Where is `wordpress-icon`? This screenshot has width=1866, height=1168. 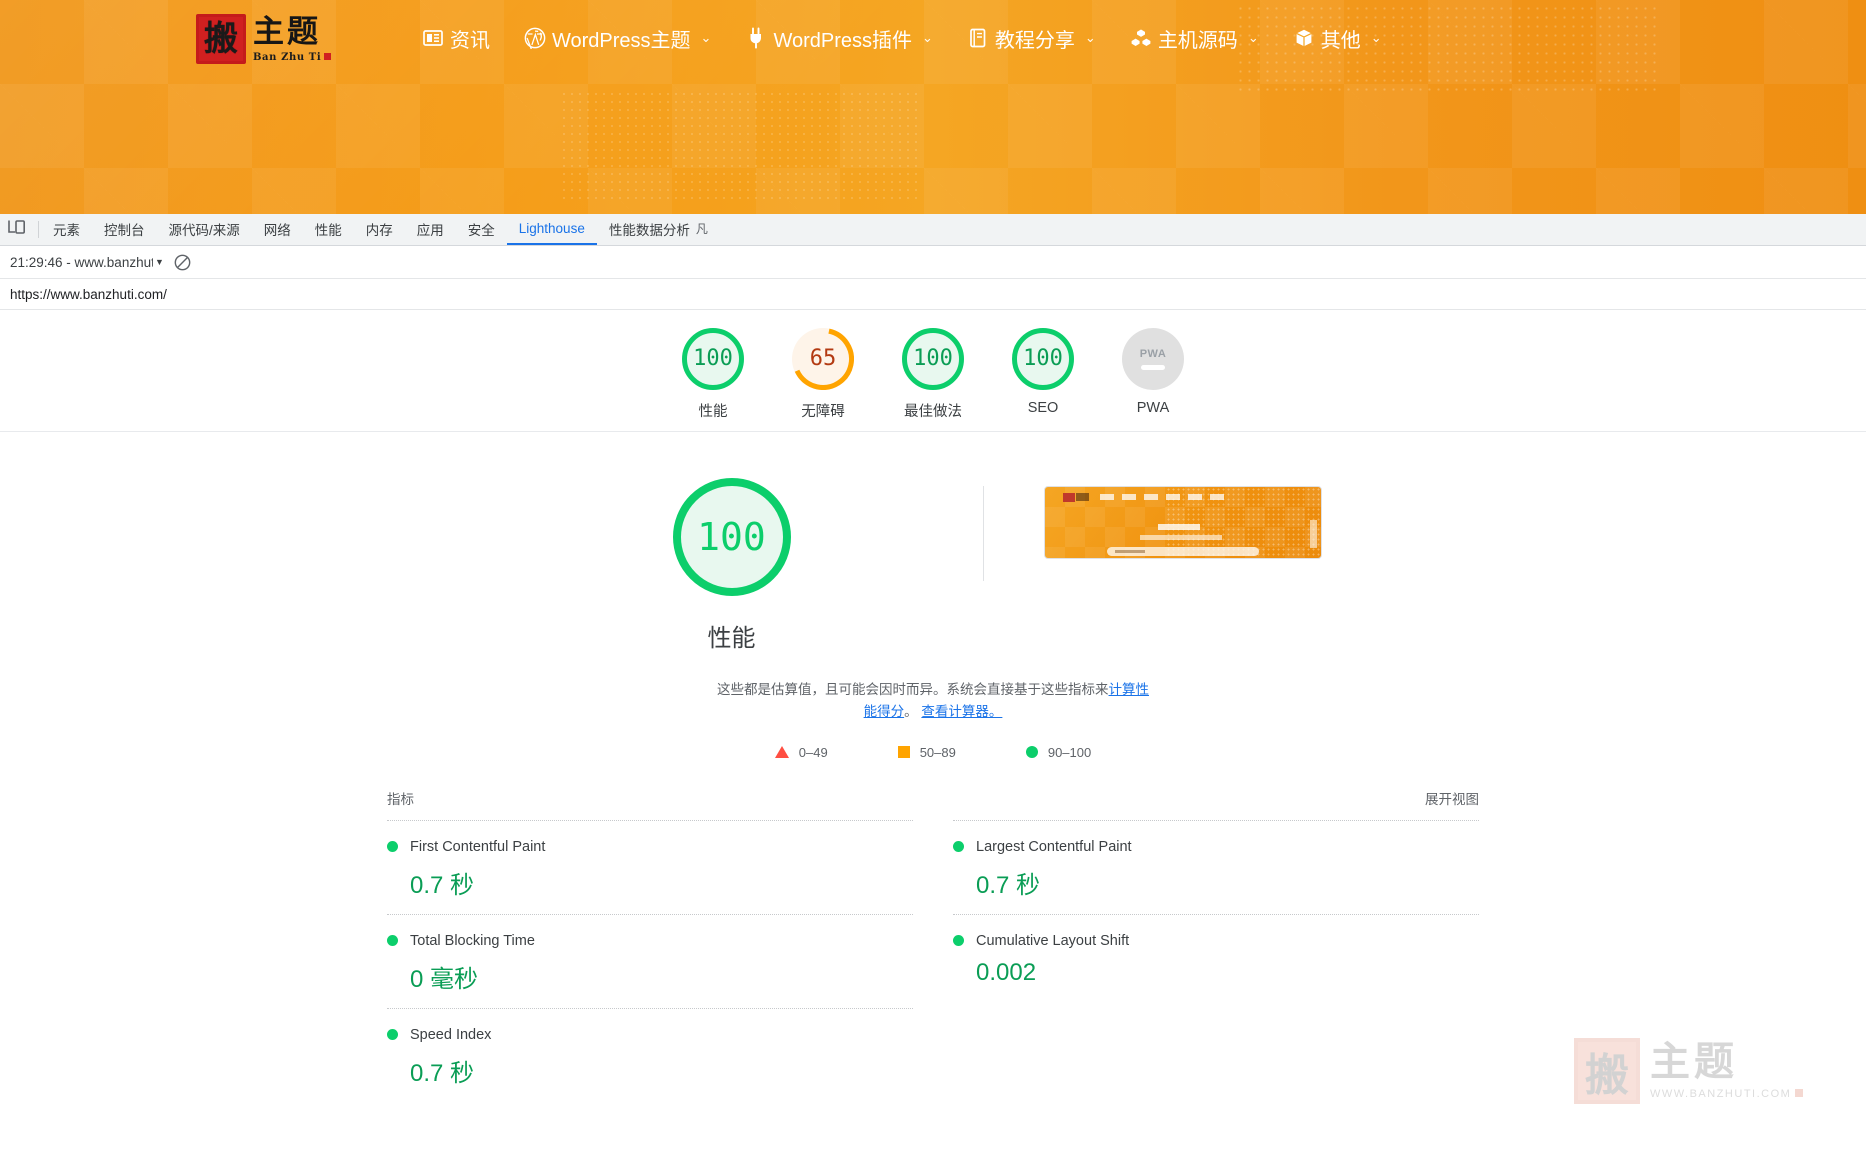 wordpress-icon is located at coordinates (535, 38).